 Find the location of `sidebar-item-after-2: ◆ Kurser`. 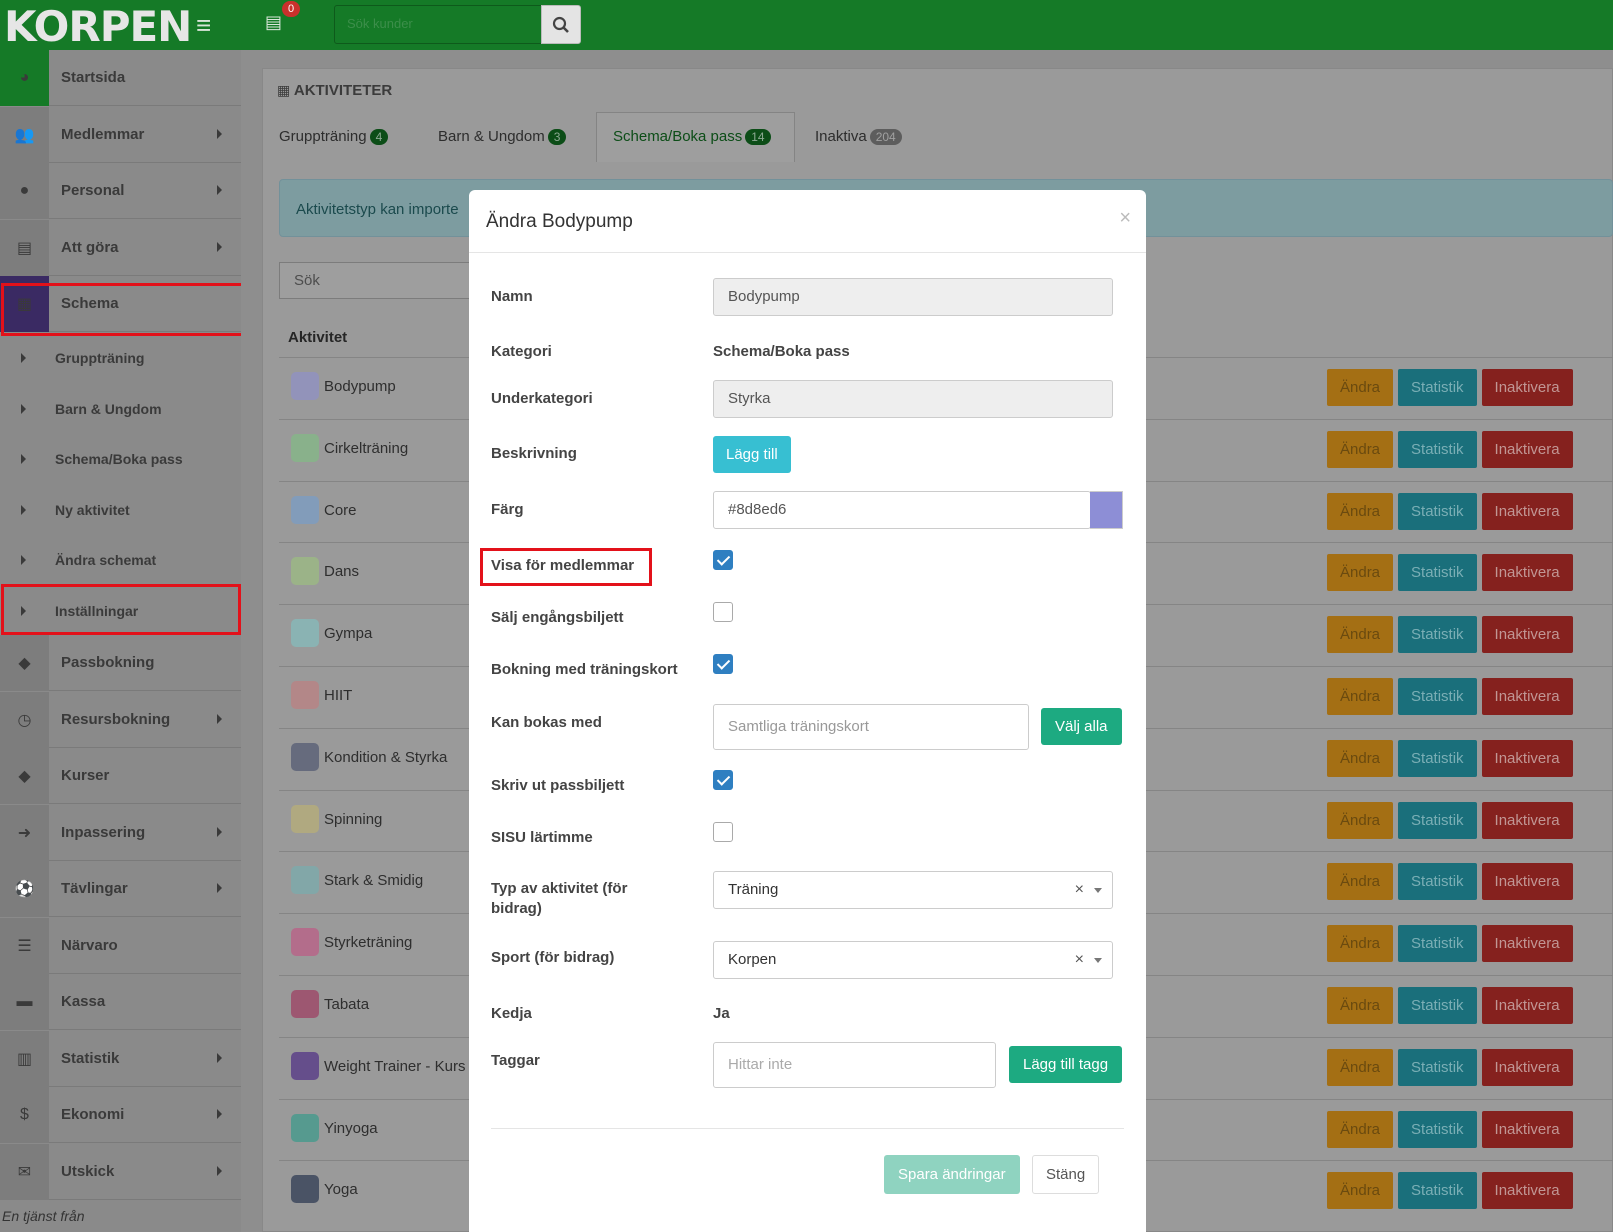

sidebar-item-after-2: ◆ Kurser is located at coordinates (120, 776).